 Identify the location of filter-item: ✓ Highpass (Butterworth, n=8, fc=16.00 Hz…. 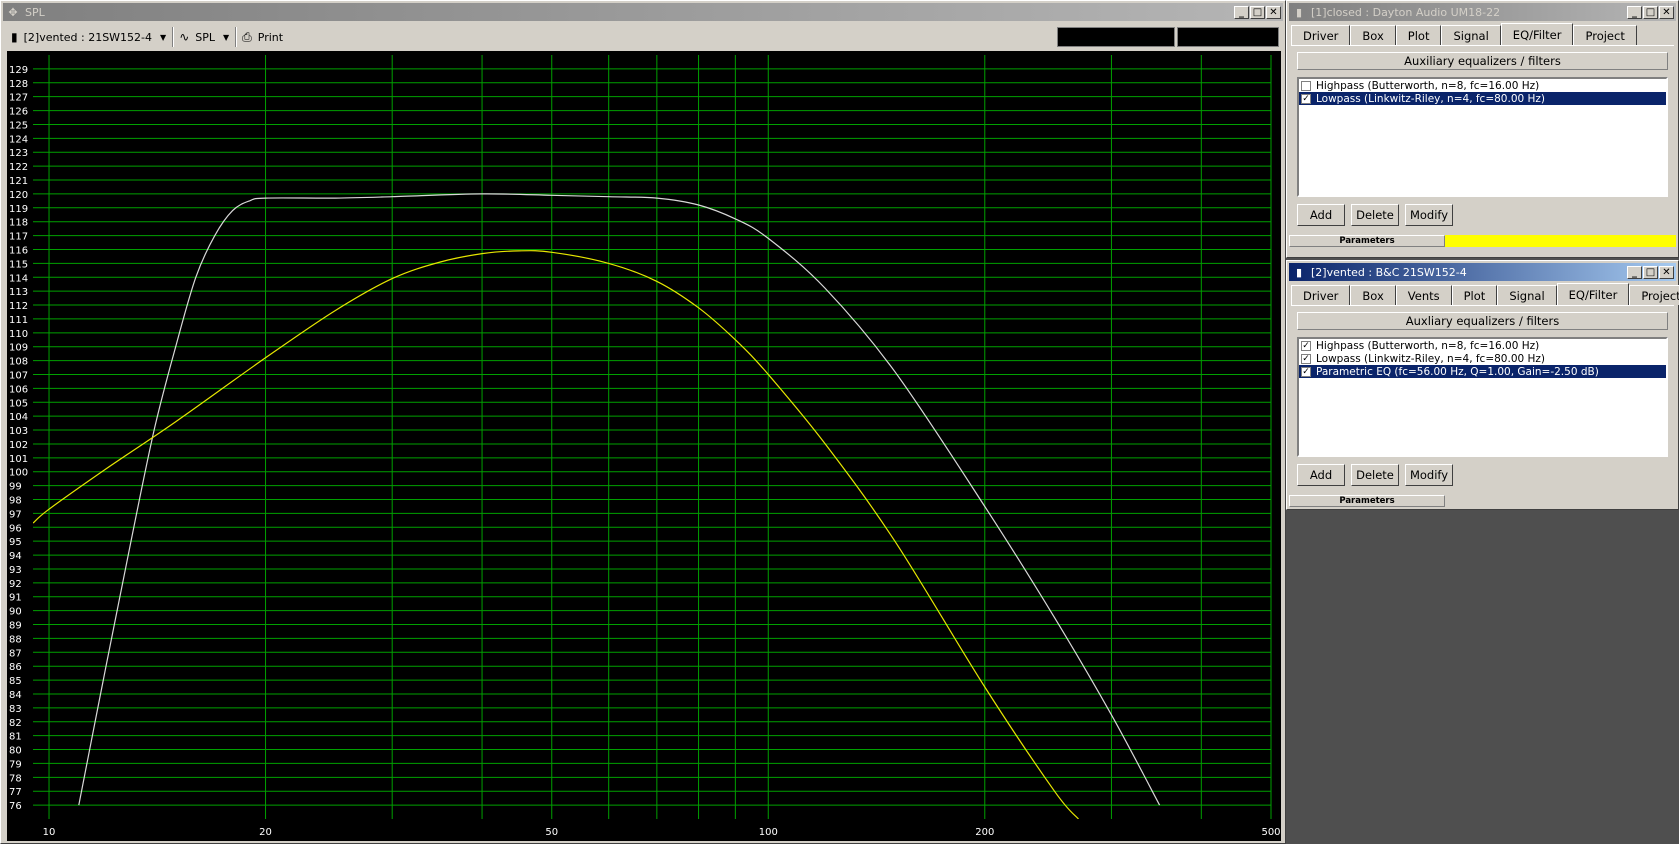
(1482, 345).